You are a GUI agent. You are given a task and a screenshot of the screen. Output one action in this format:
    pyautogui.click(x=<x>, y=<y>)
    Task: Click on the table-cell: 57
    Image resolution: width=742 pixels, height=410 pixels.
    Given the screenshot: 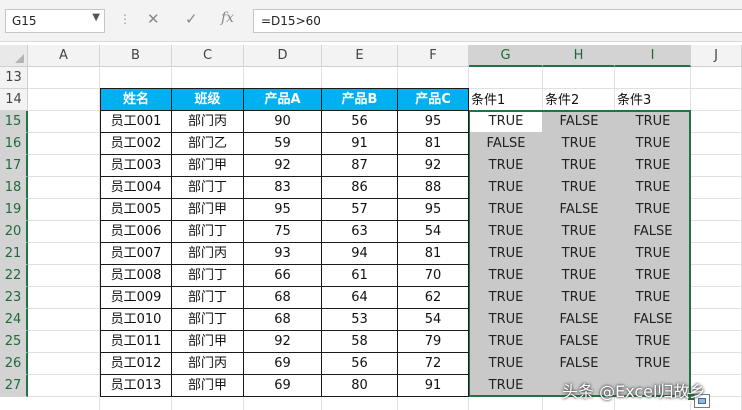 What is the action you would take?
    pyautogui.click(x=360, y=210)
    